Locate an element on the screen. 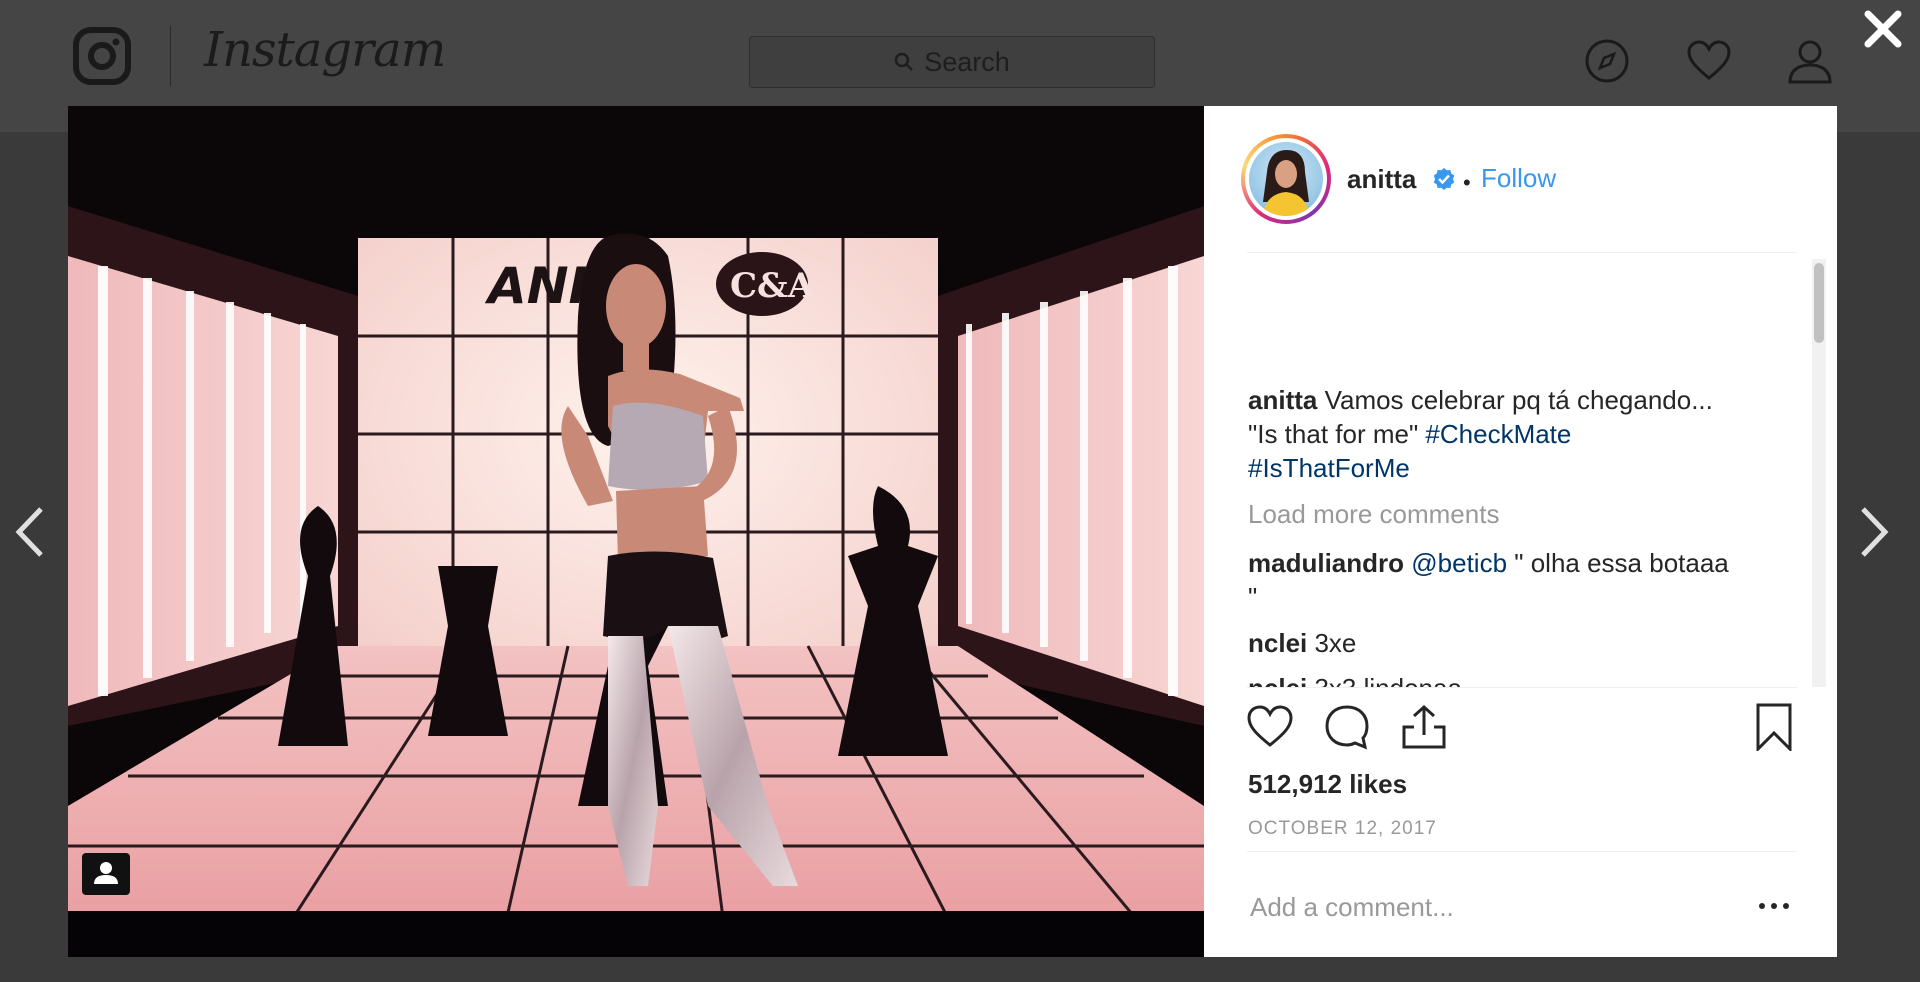 The width and height of the screenshot is (1920, 982). search-bar: Search is located at coordinates (952, 62).